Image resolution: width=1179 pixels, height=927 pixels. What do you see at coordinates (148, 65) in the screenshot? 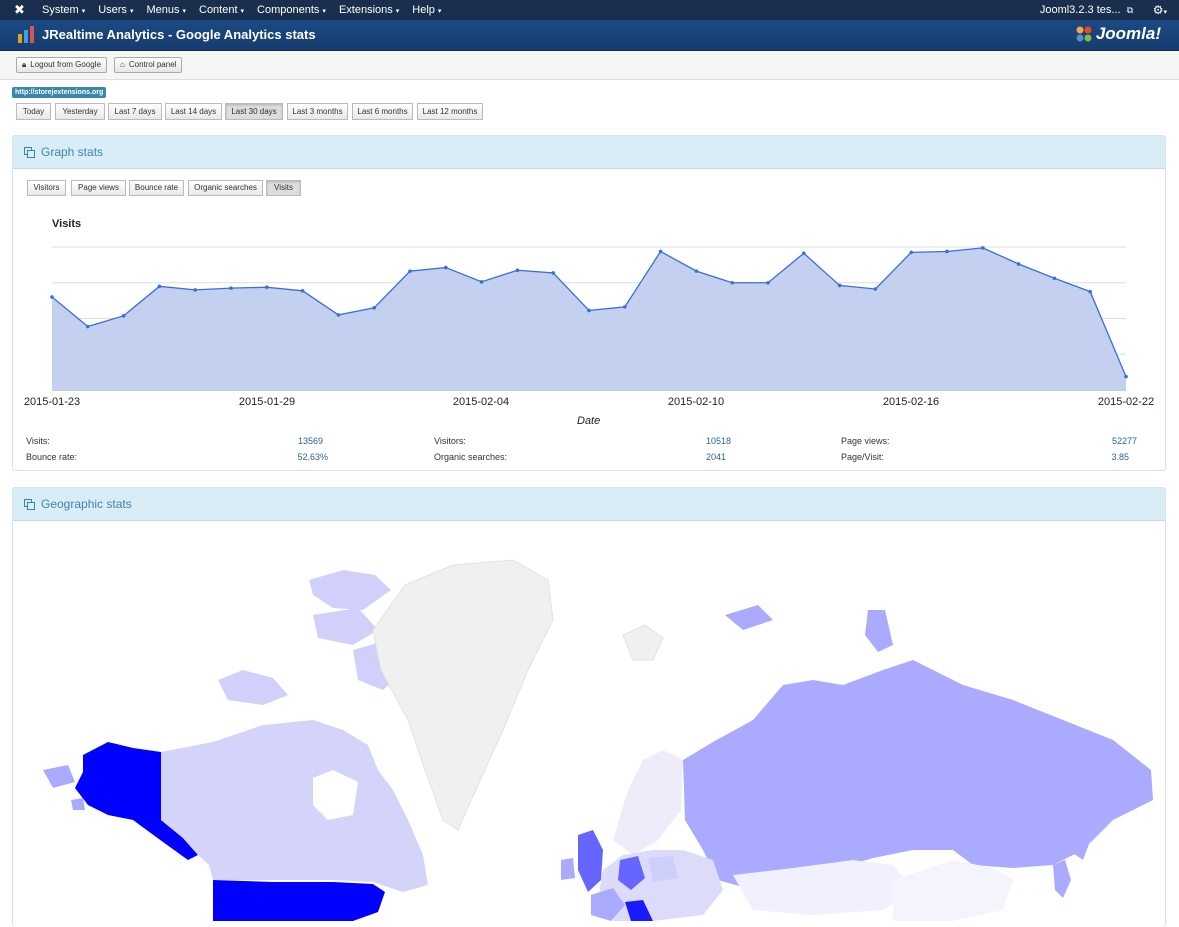
I see `control-panel-button: ⌂ Control panel` at bounding box center [148, 65].